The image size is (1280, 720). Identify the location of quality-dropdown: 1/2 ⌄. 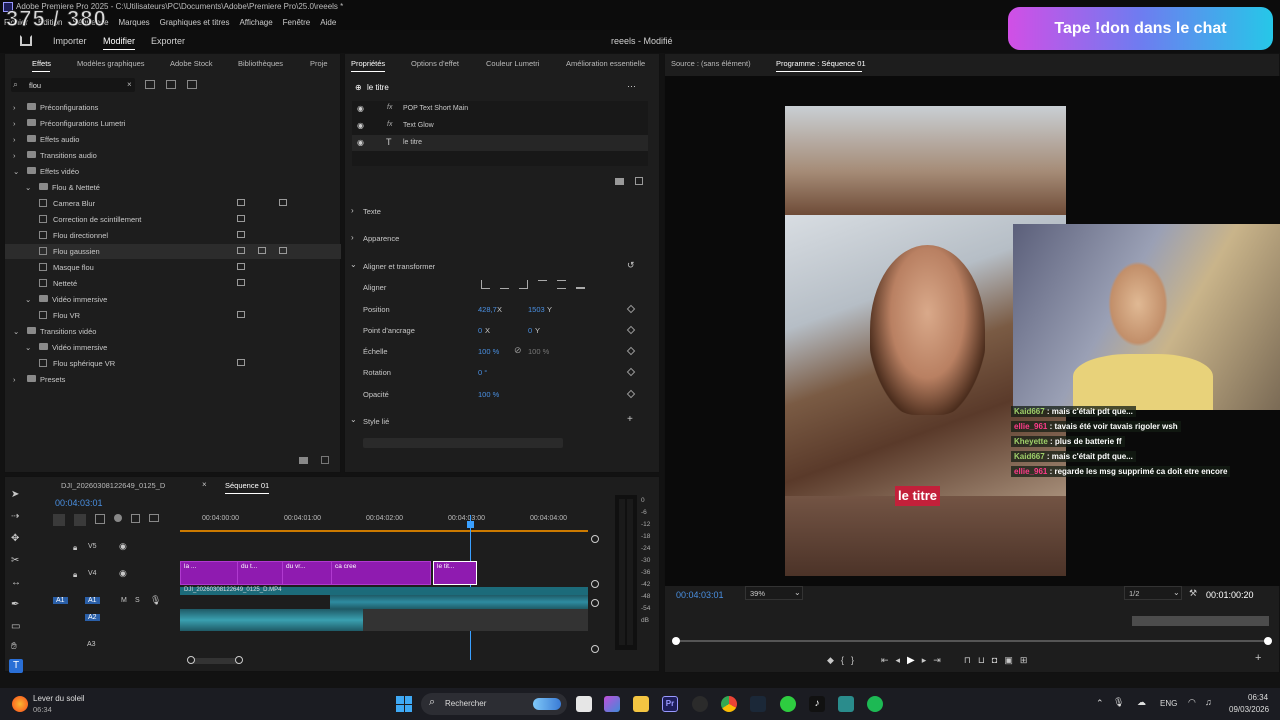
(1153, 593).